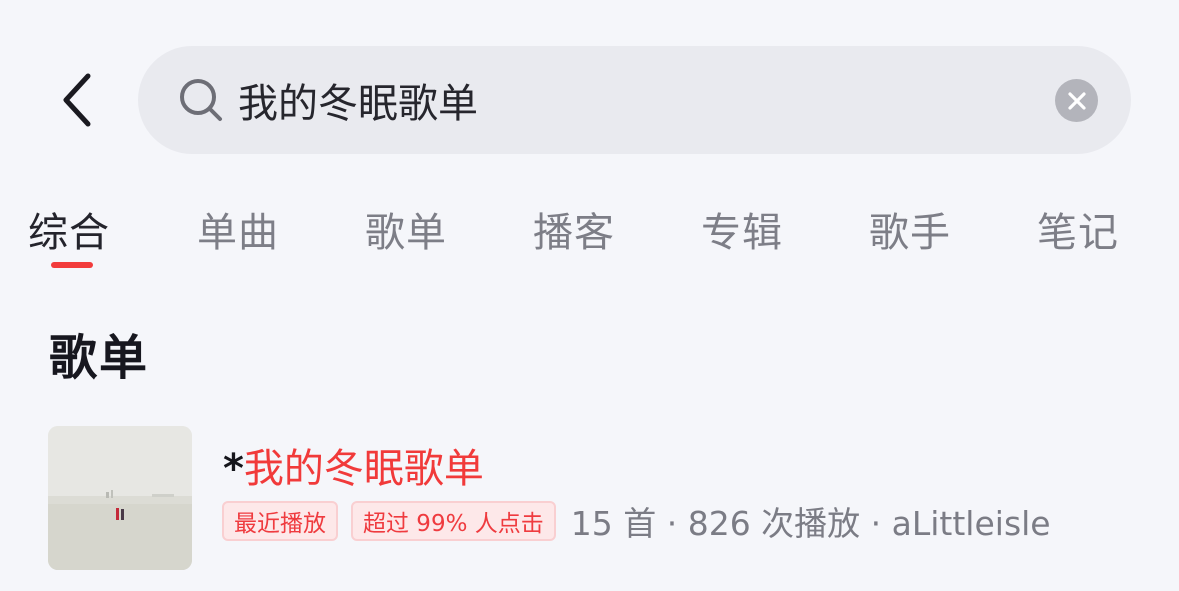 The width and height of the screenshot is (1179, 591). Describe the element at coordinates (638, 100) in the screenshot. I see `search-input` at that location.